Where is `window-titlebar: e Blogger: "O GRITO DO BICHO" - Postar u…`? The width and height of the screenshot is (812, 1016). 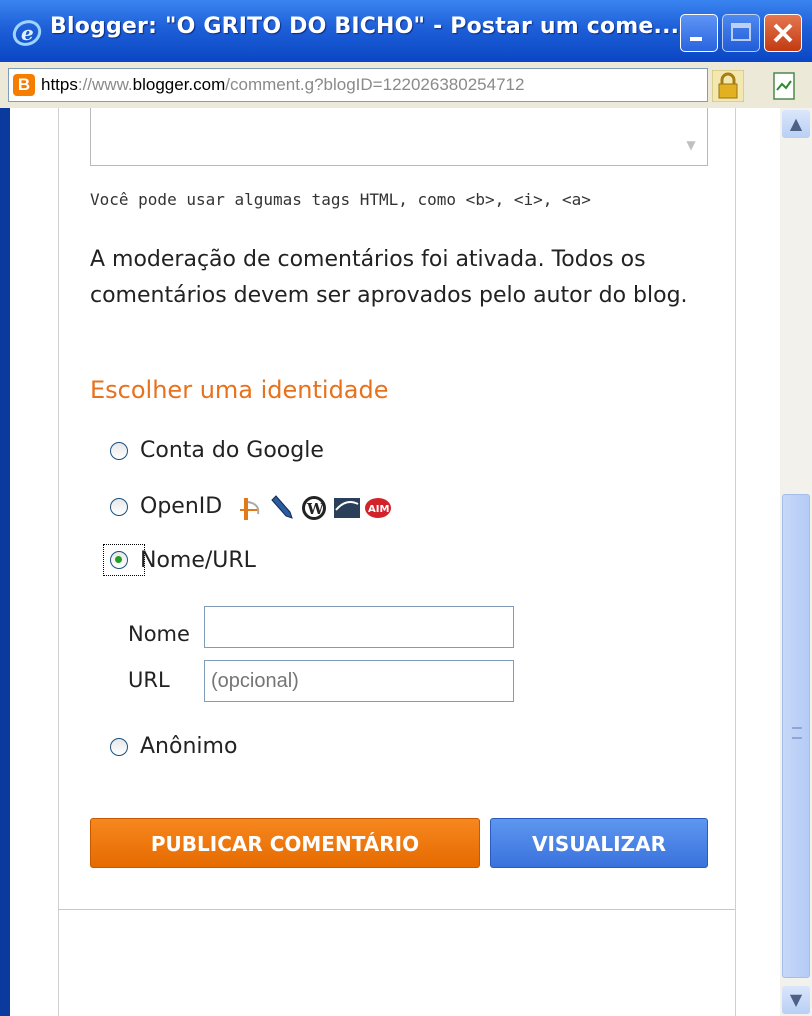 window-titlebar: e Blogger: "O GRITO DO BICHO" - Postar u… is located at coordinates (406, 31).